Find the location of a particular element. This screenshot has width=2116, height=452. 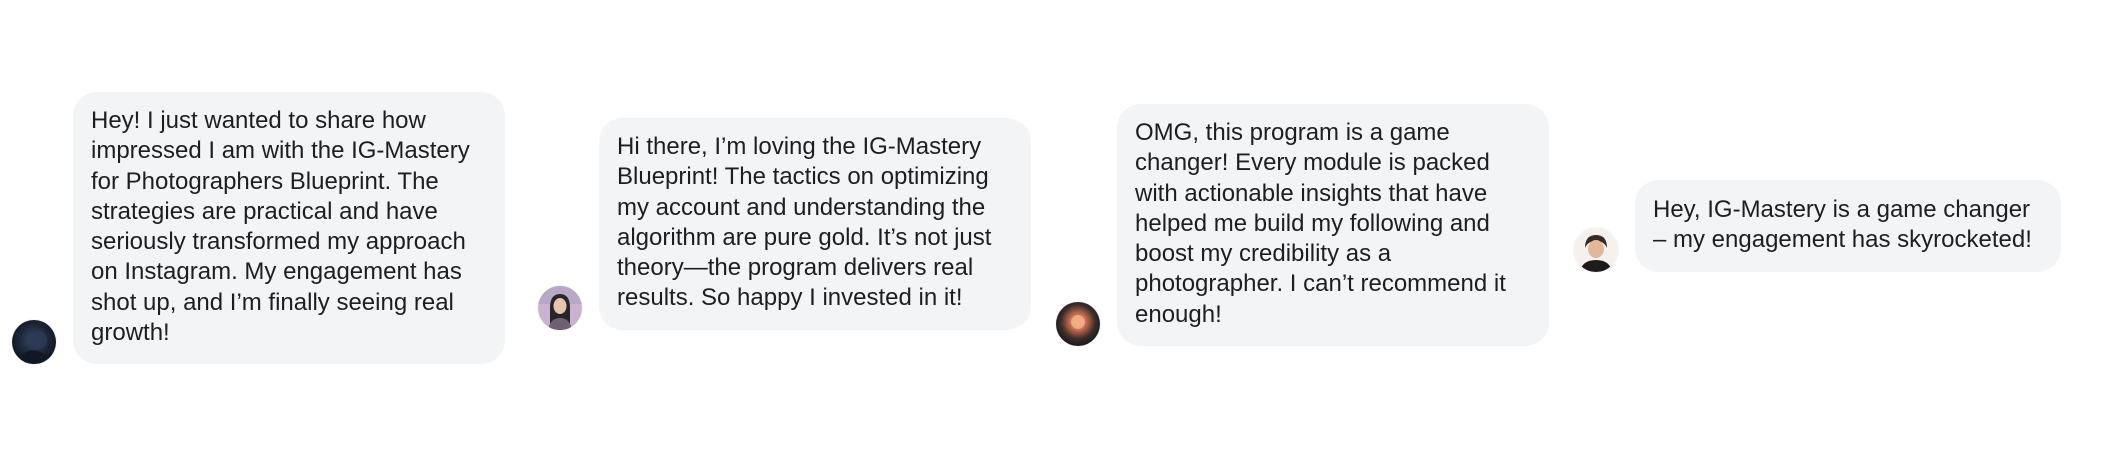

avatar-man-portrait-icon is located at coordinates (1596, 249).